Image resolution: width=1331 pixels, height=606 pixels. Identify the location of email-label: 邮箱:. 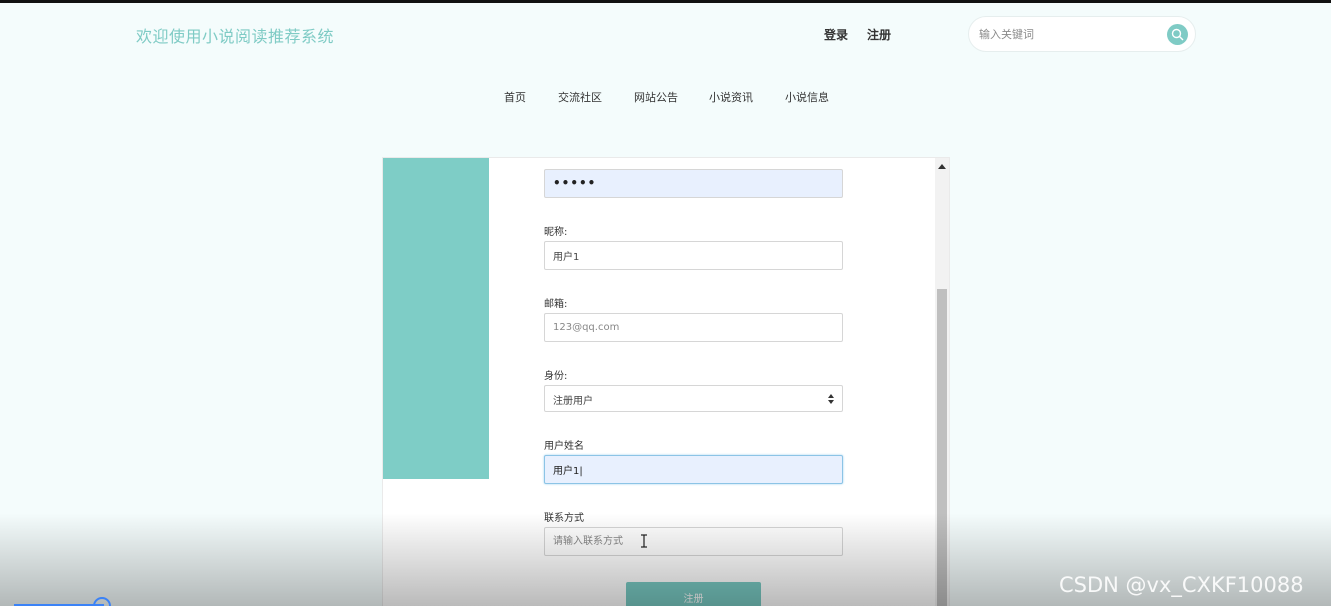
(556, 304).